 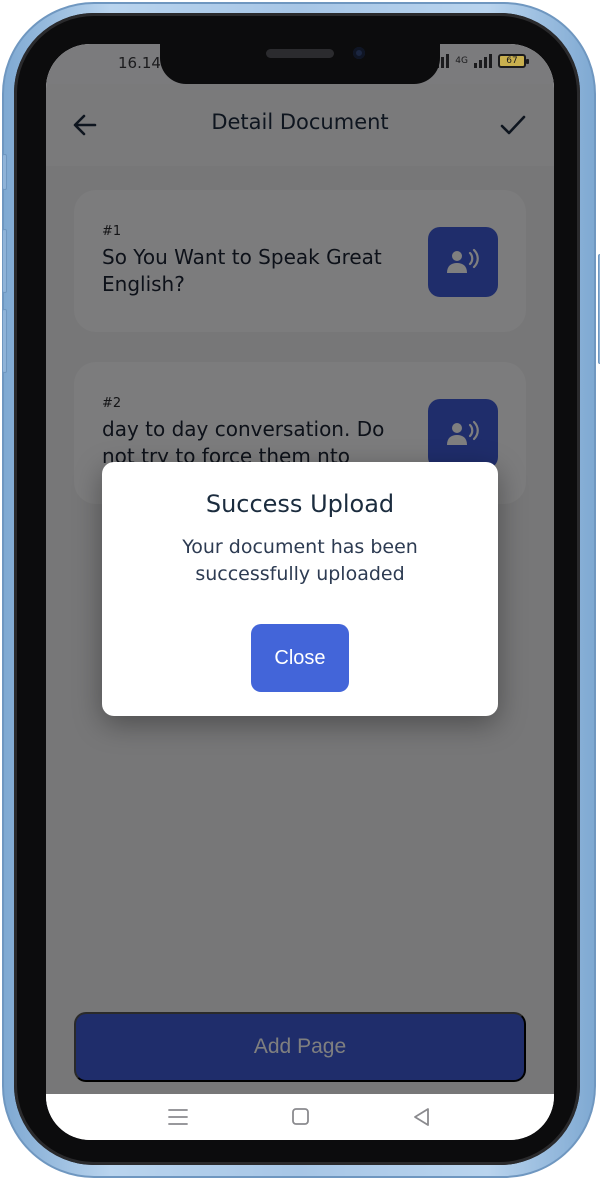 I want to click on nav-menu-button, so click(x=178, y=1117).